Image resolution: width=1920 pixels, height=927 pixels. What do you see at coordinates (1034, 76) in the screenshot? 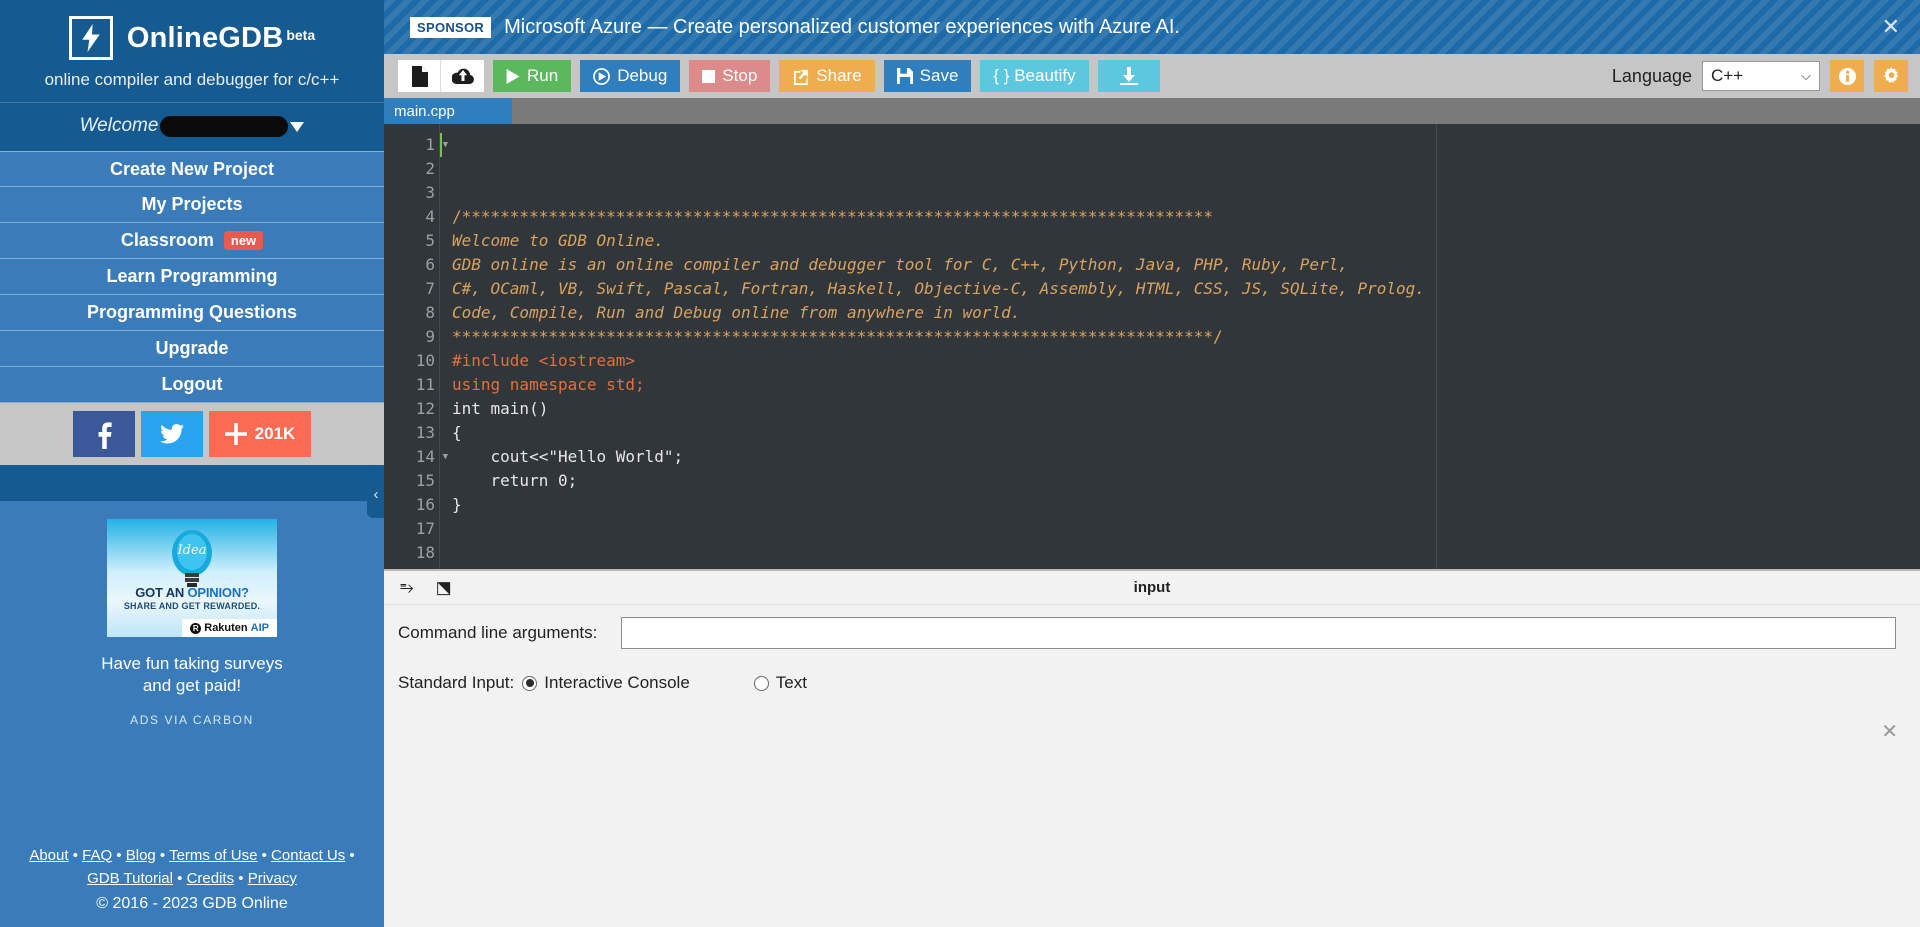
I see `beautify-button: { } Beautify` at bounding box center [1034, 76].